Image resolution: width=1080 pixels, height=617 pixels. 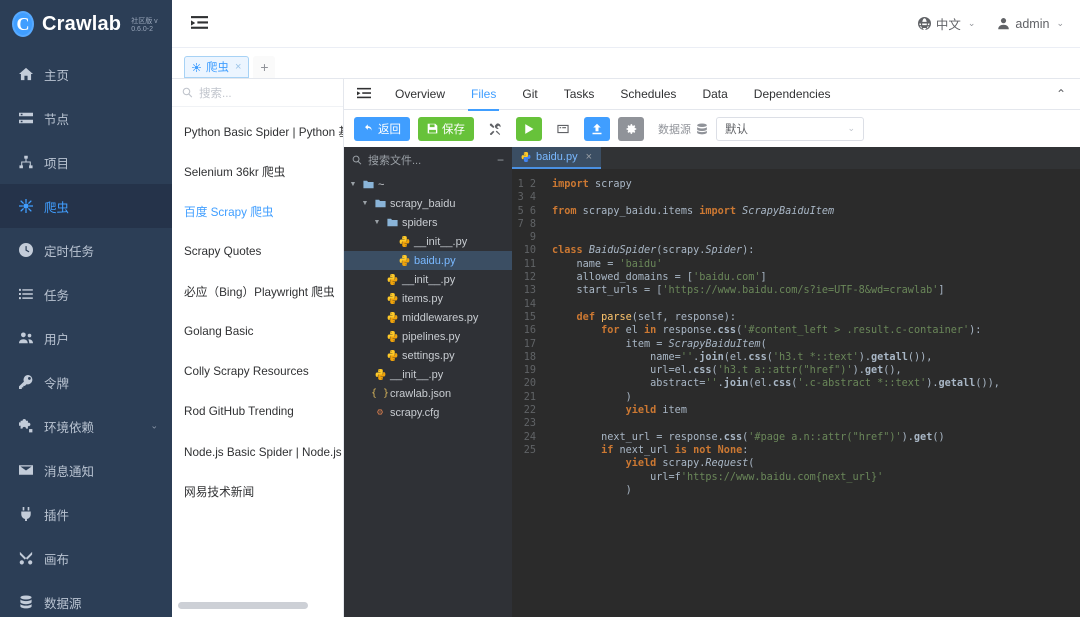 What do you see at coordinates (631, 128) in the screenshot?
I see `settings-button` at bounding box center [631, 128].